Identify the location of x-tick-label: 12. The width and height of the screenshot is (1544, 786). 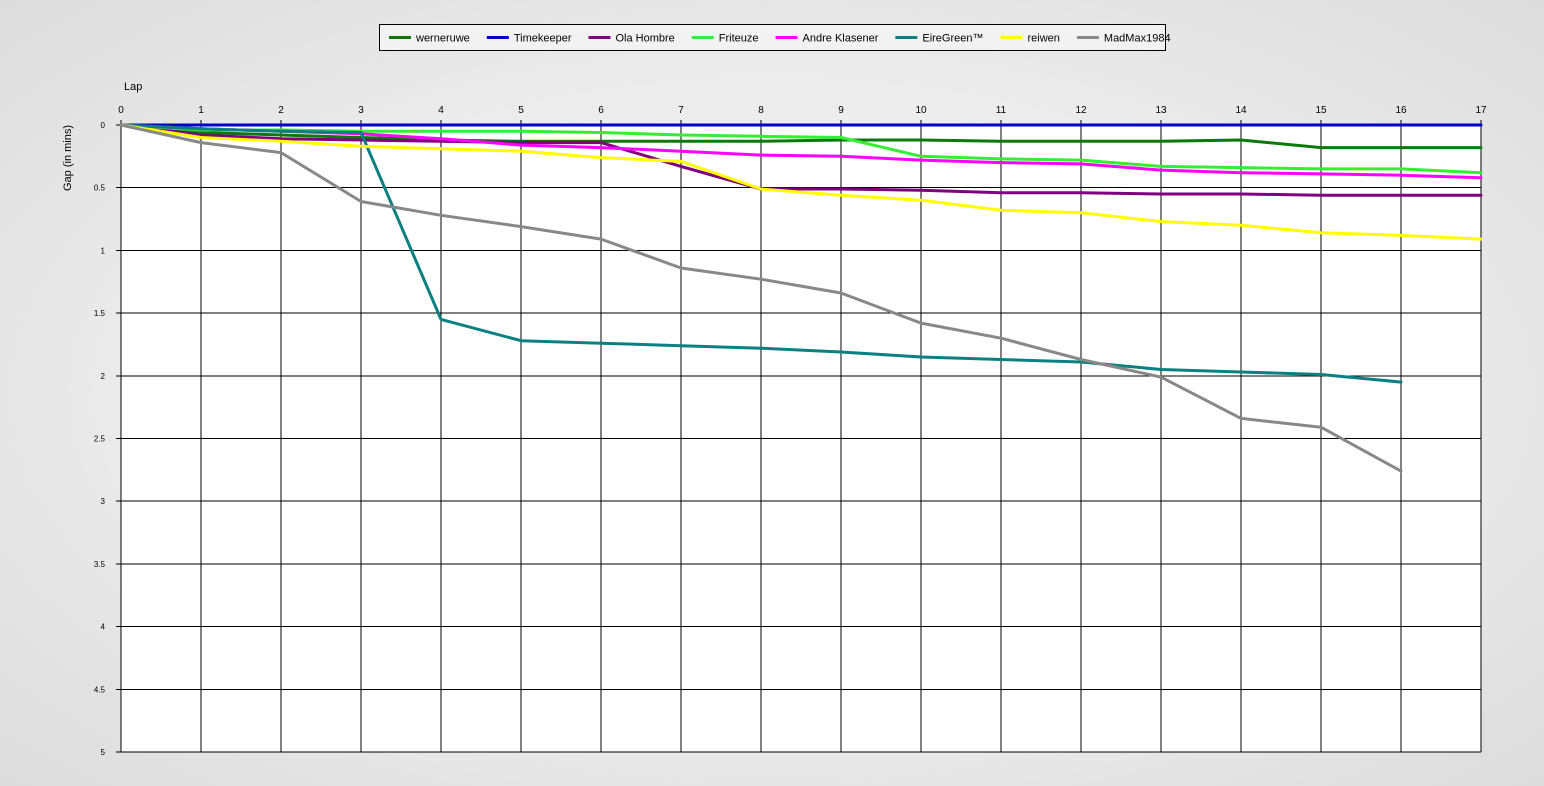
(1081, 110).